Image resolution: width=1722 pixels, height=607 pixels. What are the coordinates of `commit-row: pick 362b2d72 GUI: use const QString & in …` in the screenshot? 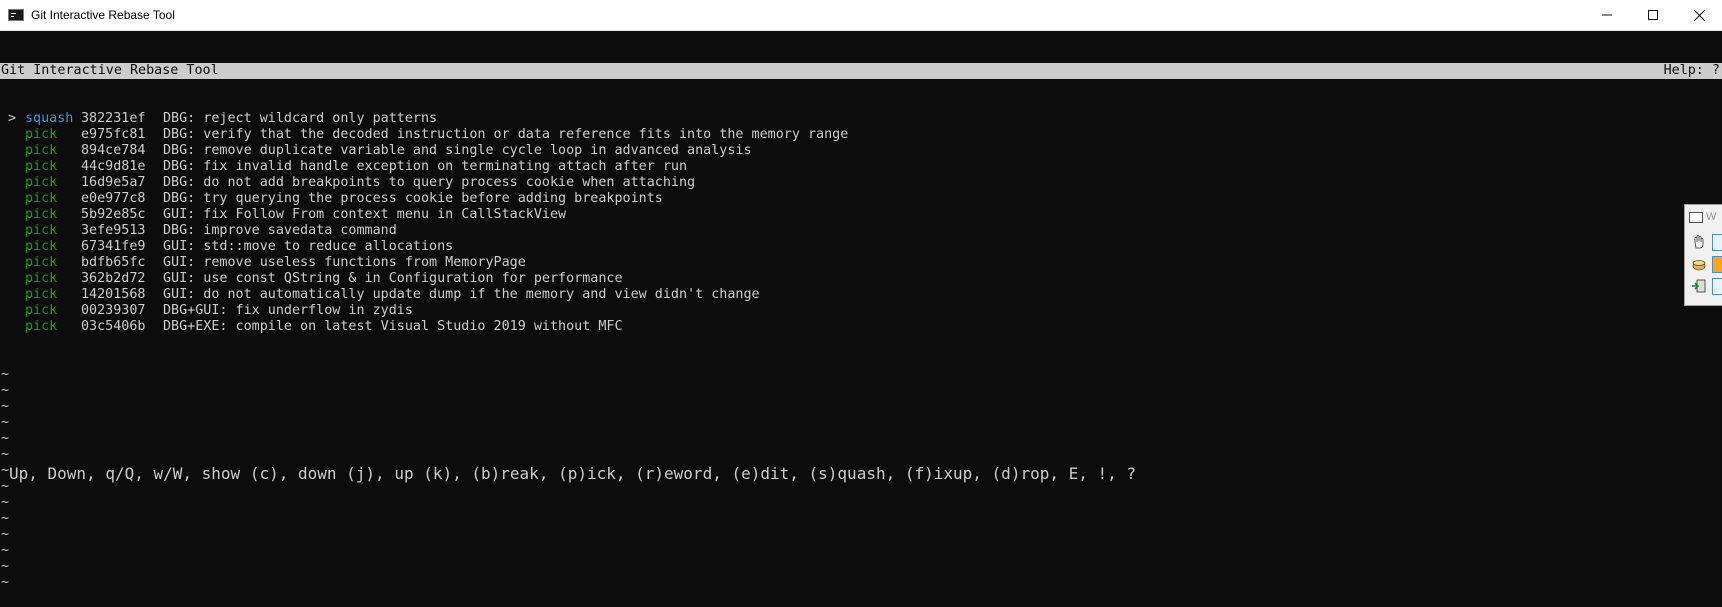 It's located at (861, 279).